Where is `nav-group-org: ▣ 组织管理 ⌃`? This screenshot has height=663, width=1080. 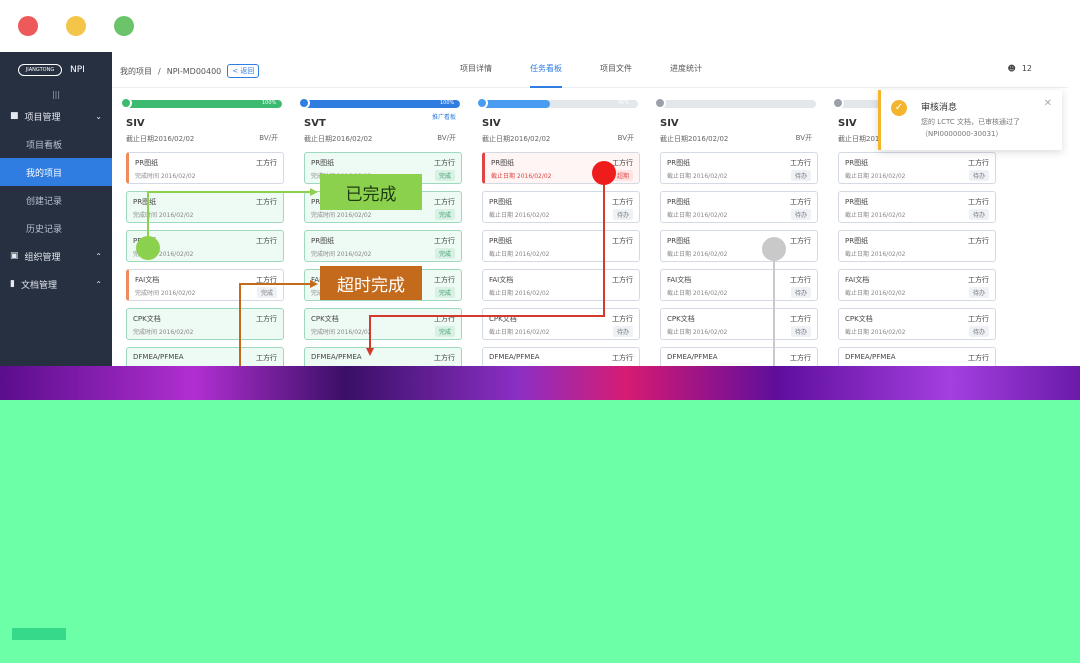 nav-group-org: ▣ 组织管理 ⌃ is located at coordinates (56, 256).